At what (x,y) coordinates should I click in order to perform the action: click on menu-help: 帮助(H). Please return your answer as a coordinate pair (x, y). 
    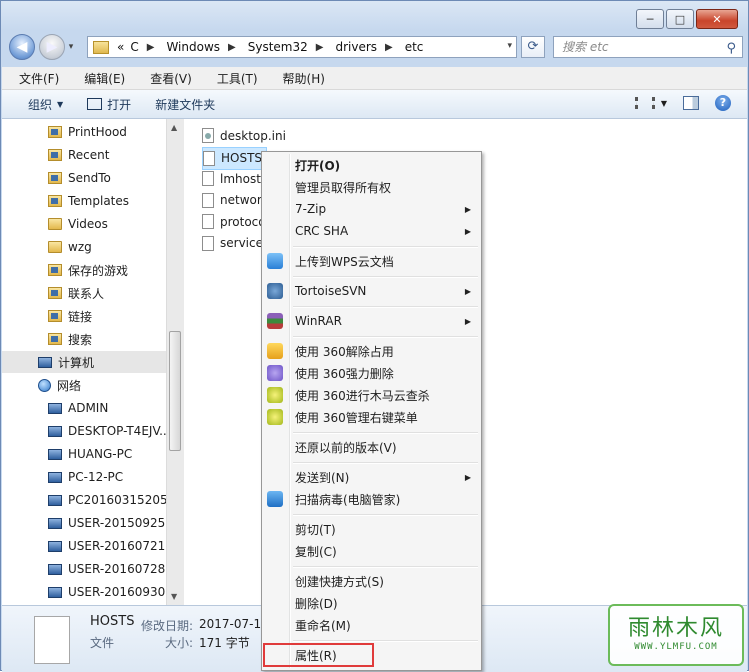
    Looking at the image, I should click on (299, 78).